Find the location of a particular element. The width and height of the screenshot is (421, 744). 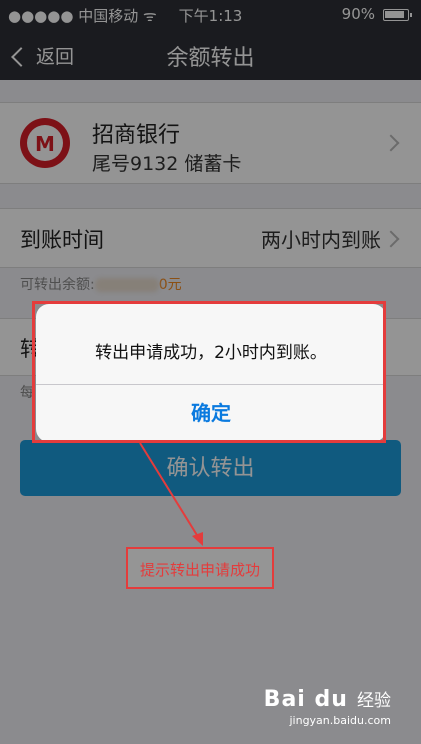

annotation-text: 提示转出申请成功 is located at coordinates (199, 570).